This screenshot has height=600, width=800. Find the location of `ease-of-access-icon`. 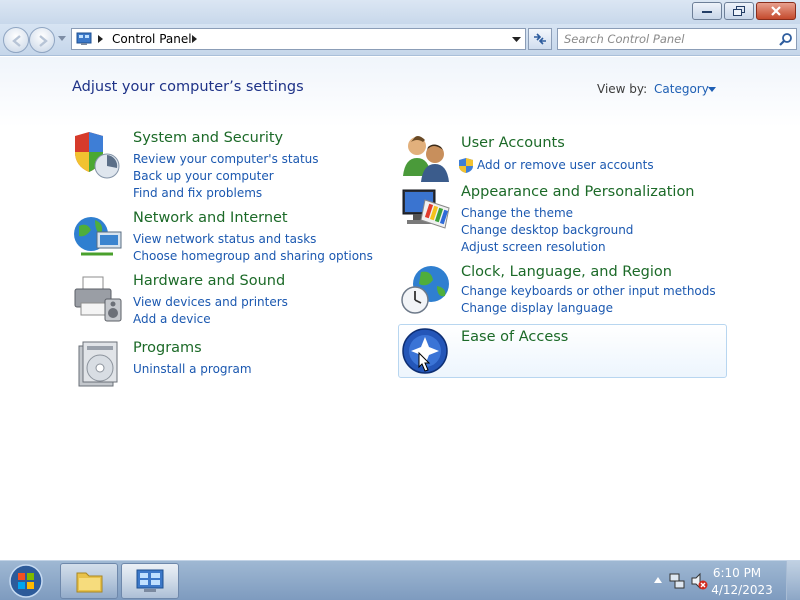

ease-of-access-icon is located at coordinates (427, 353).